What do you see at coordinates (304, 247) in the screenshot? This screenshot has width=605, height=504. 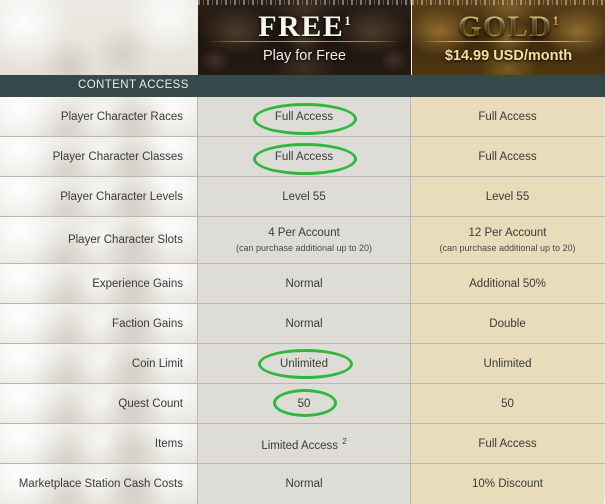 I see `free-value-note: (can purchase additional up to 20)` at bounding box center [304, 247].